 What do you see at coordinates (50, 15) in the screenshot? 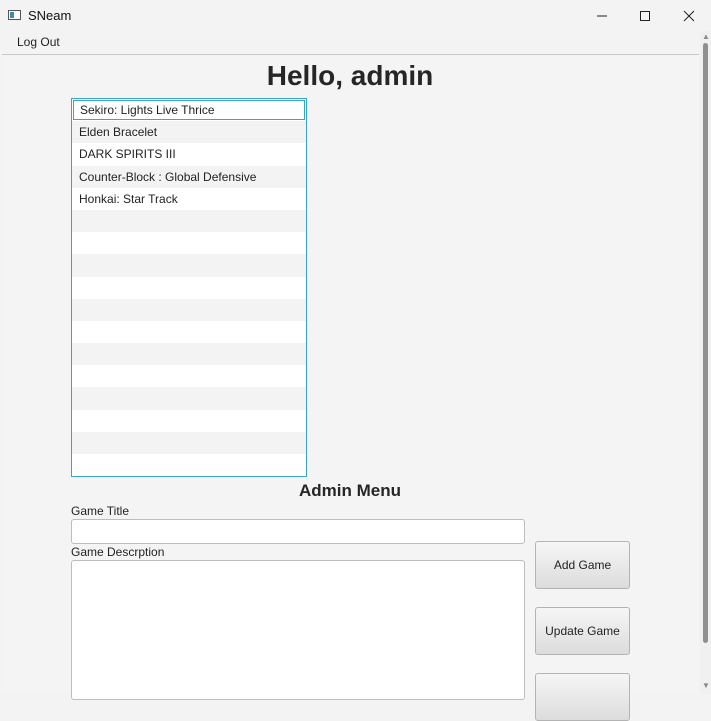
I see `window-title: SNeam` at bounding box center [50, 15].